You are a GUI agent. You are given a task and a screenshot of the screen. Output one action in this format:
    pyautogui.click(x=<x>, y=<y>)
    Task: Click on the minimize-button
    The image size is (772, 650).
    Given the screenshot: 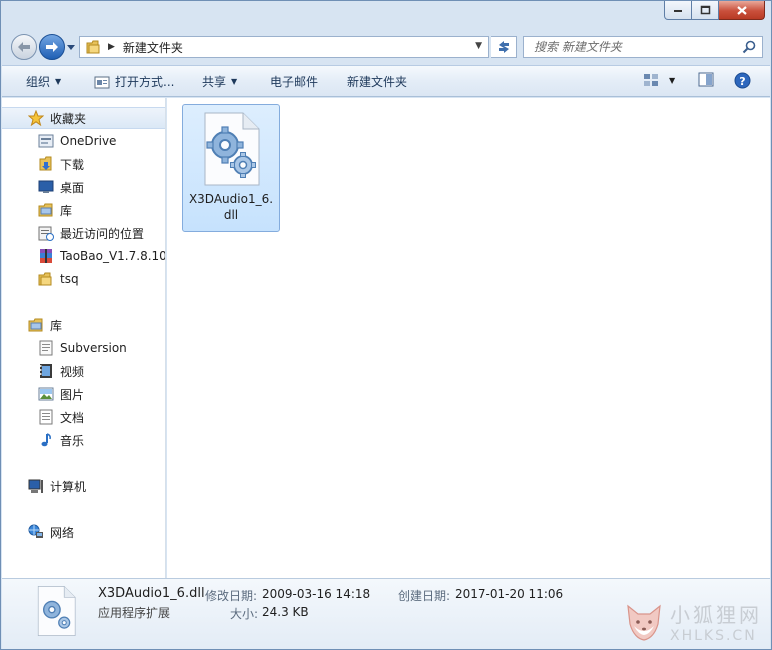 What is the action you would take?
    pyautogui.click(x=678, y=10)
    